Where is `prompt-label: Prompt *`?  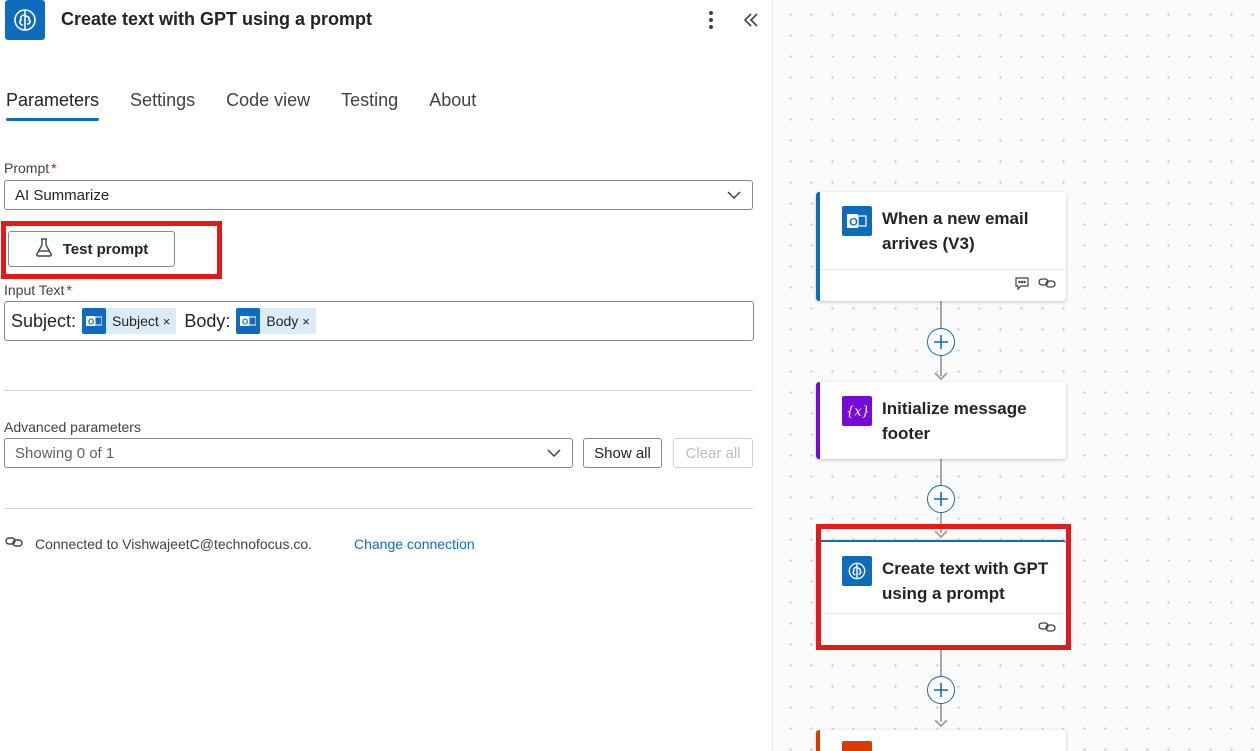 prompt-label: Prompt * is located at coordinates (30, 168).